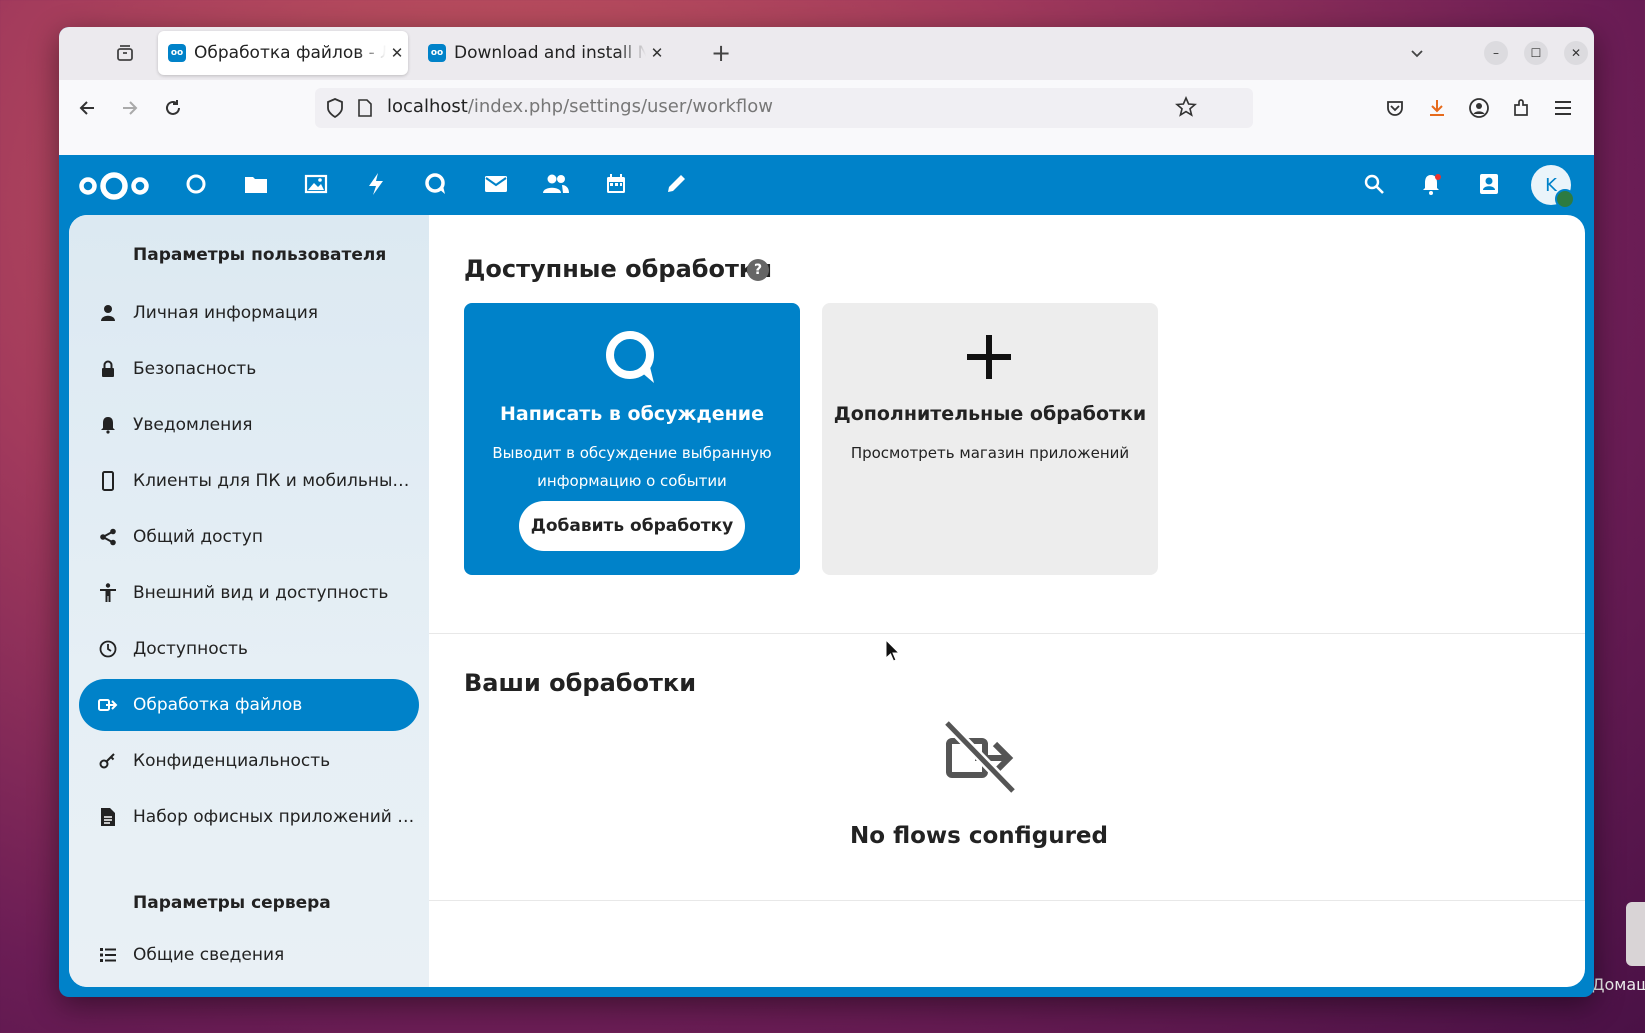  What do you see at coordinates (87, 108) in the screenshot?
I see `back-button` at bounding box center [87, 108].